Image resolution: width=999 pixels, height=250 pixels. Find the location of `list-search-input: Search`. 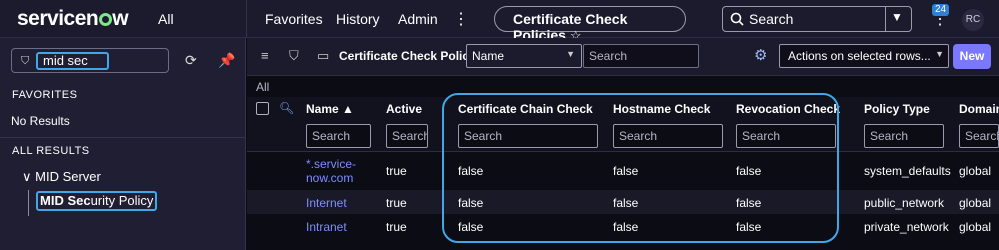

list-search-input: Search is located at coordinates (641, 56).